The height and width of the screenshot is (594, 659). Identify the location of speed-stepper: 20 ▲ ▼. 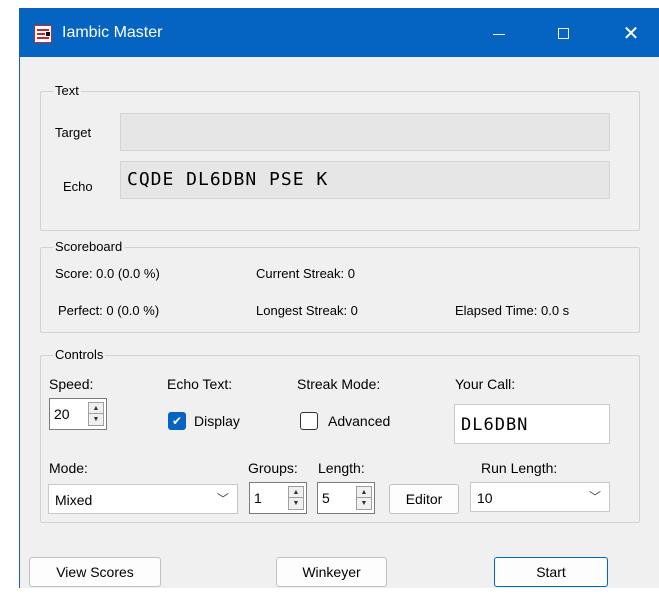
(78, 414).